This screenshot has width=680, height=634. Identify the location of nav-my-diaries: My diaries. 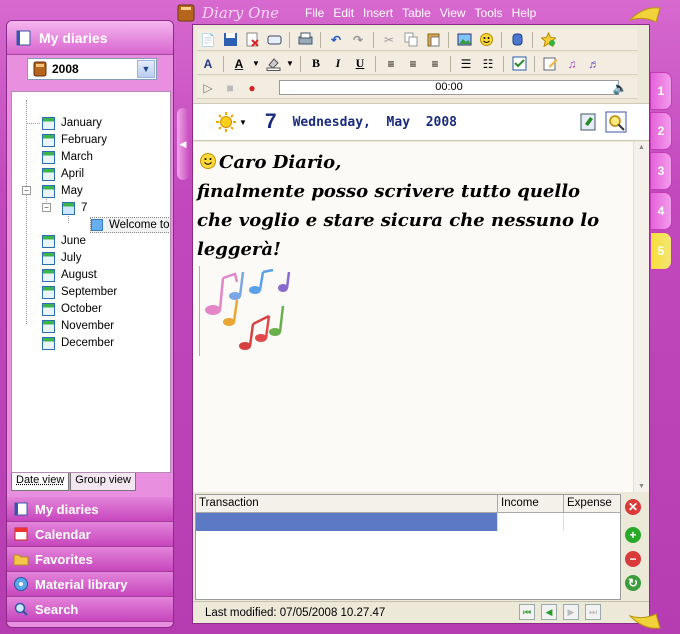
(90, 509).